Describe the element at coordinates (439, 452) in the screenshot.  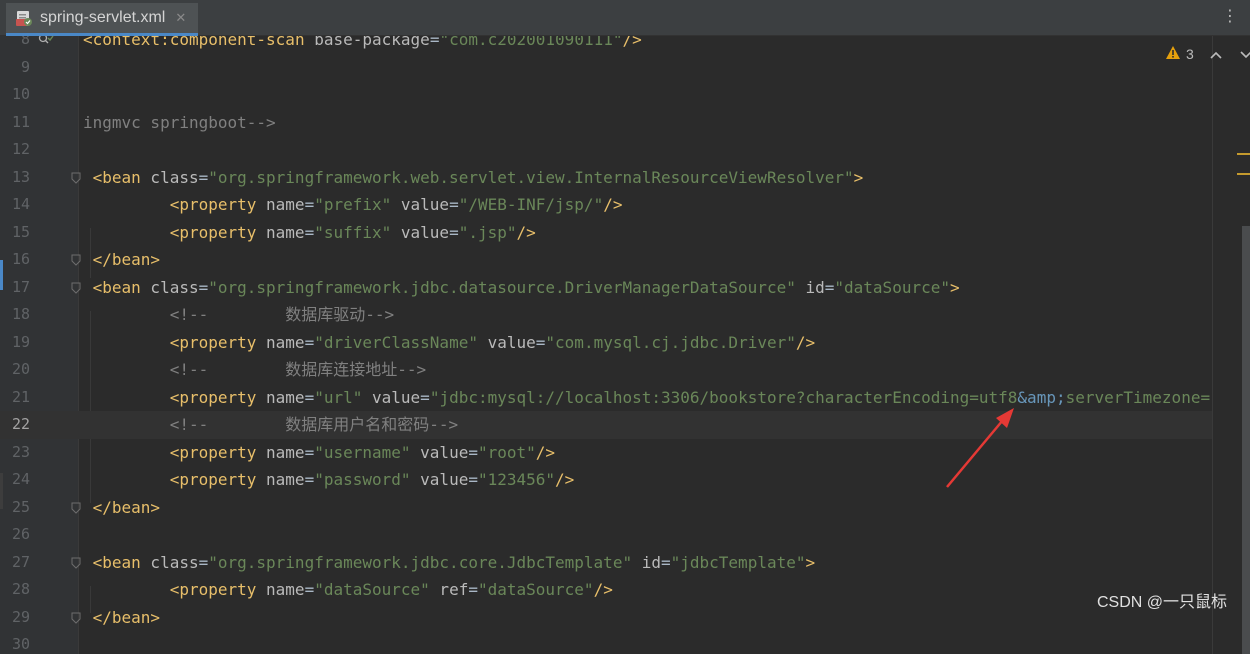
I see `code-token: value` at that location.